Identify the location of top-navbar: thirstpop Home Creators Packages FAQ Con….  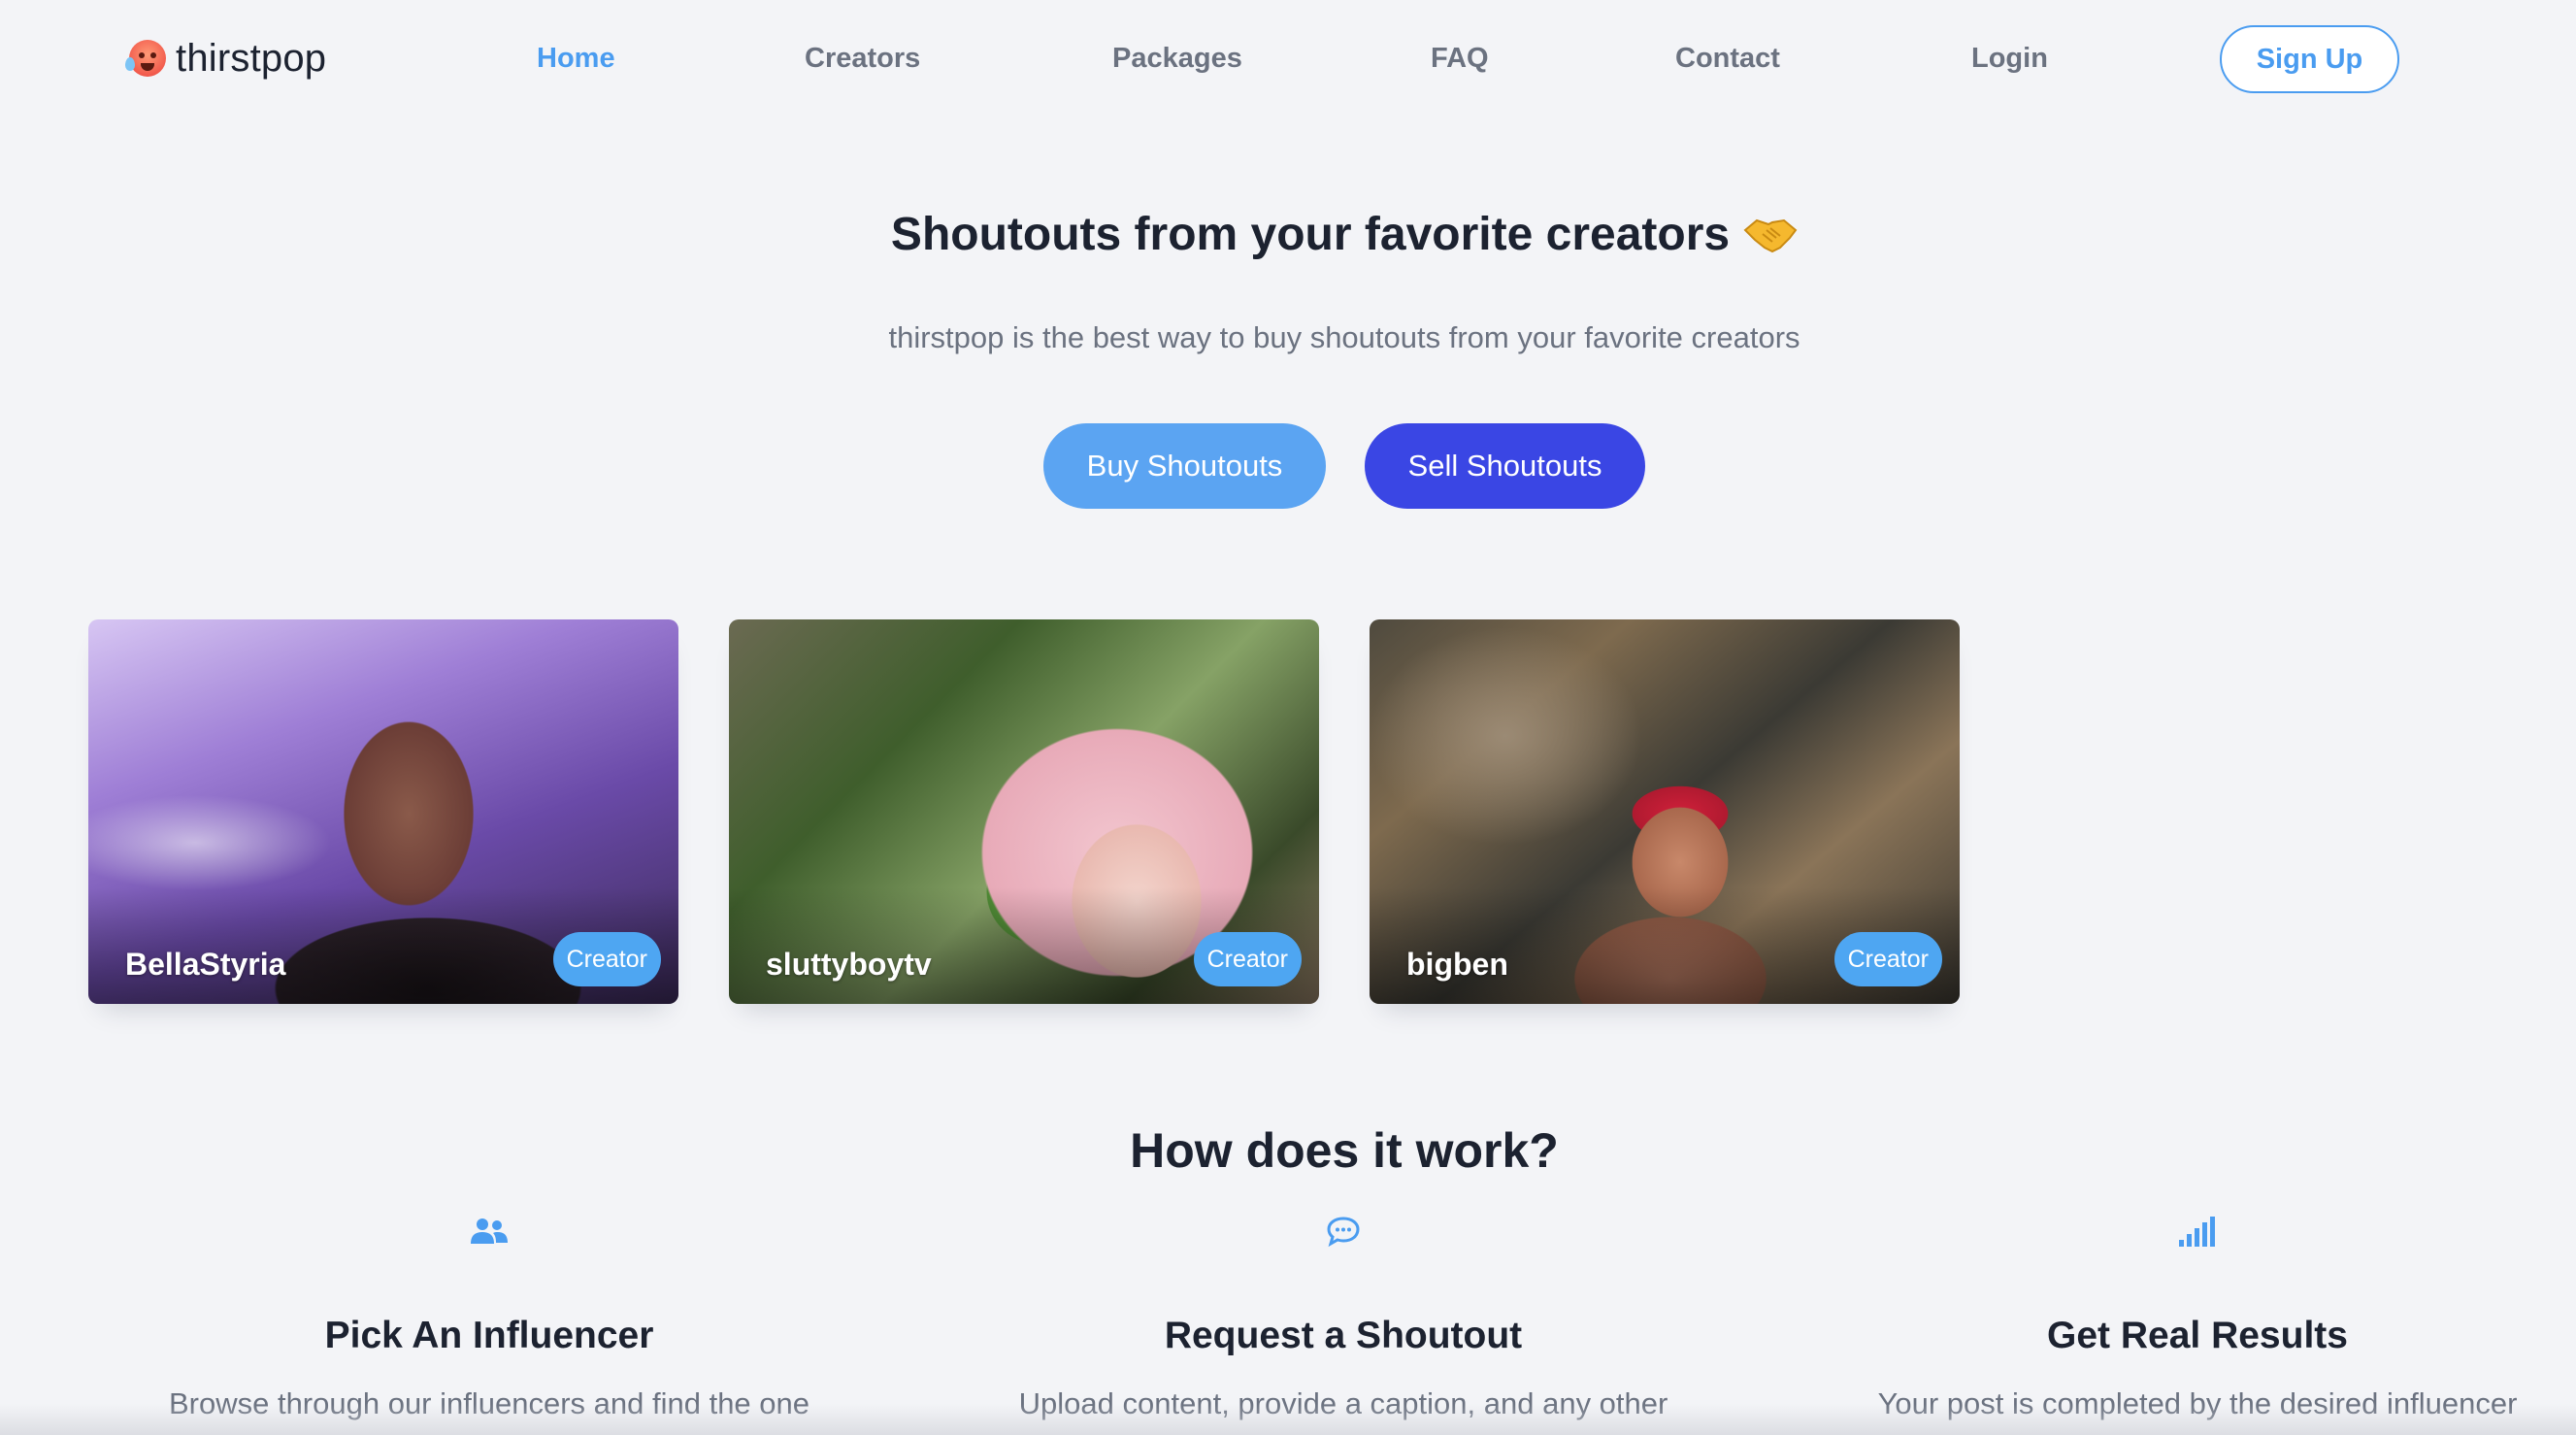
(1288, 59).